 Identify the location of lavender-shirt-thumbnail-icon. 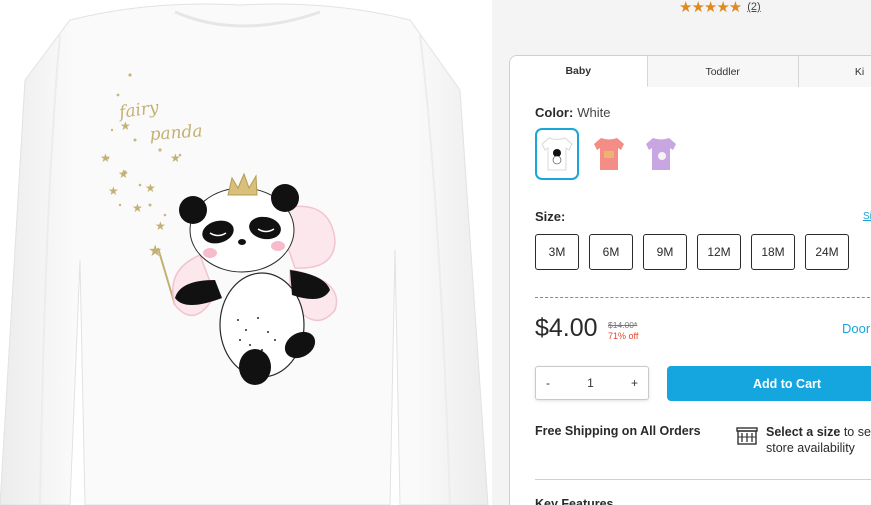
(661, 154).